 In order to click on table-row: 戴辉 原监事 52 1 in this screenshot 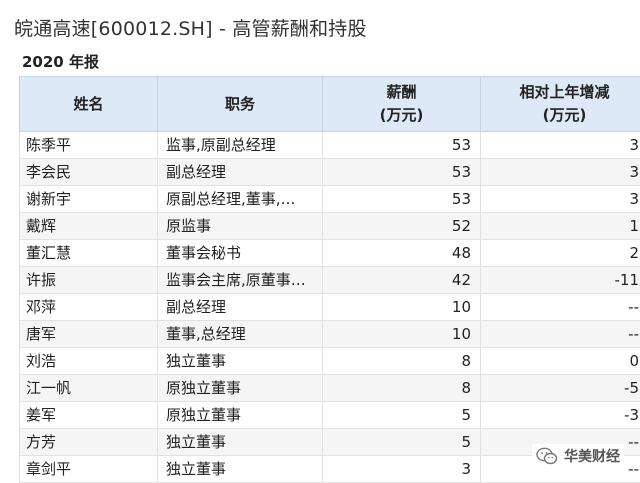, I will do `click(330, 226)`.